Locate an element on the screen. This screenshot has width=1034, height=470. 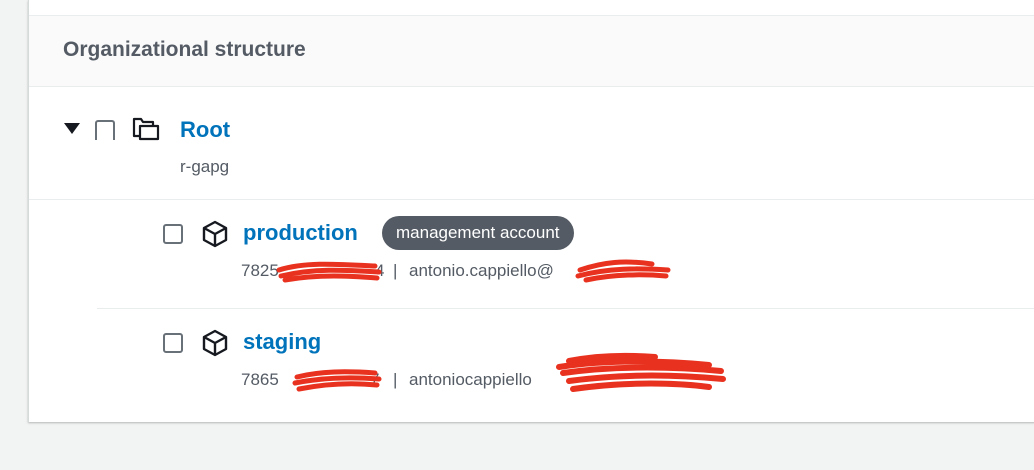
staging-email: antoniocappiello is located at coordinates (470, 379).